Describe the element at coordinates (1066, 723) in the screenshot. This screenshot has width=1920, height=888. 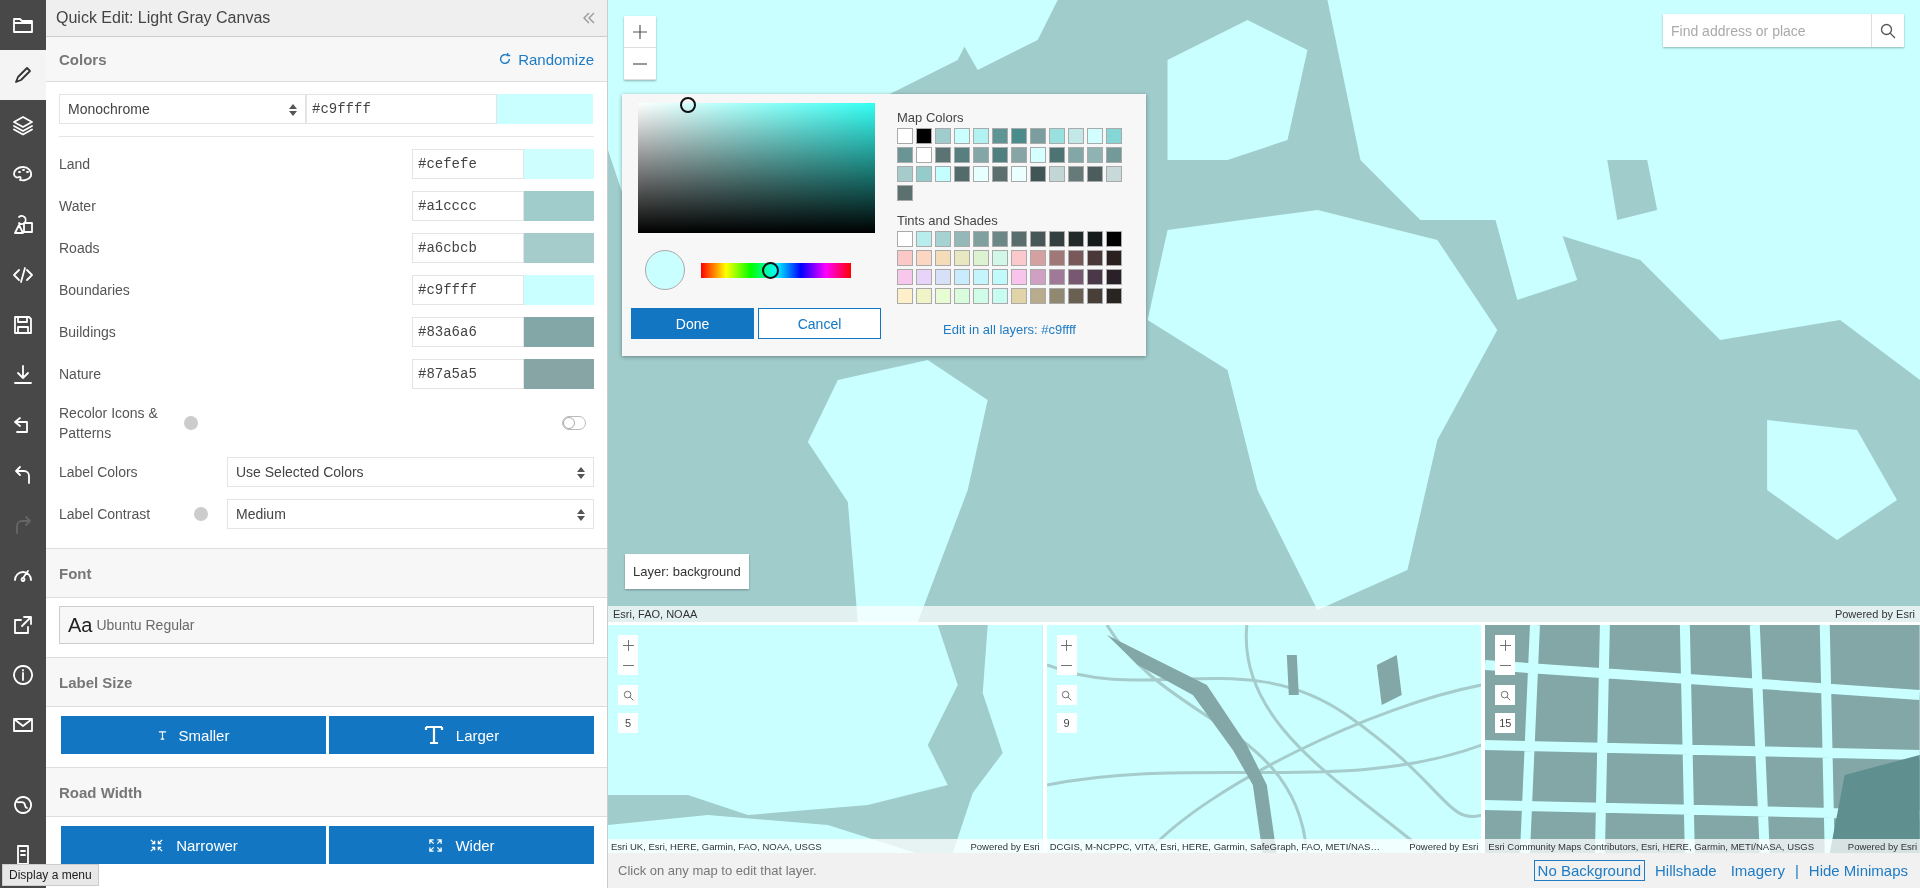
I see `zoom-level: 9` at that location.